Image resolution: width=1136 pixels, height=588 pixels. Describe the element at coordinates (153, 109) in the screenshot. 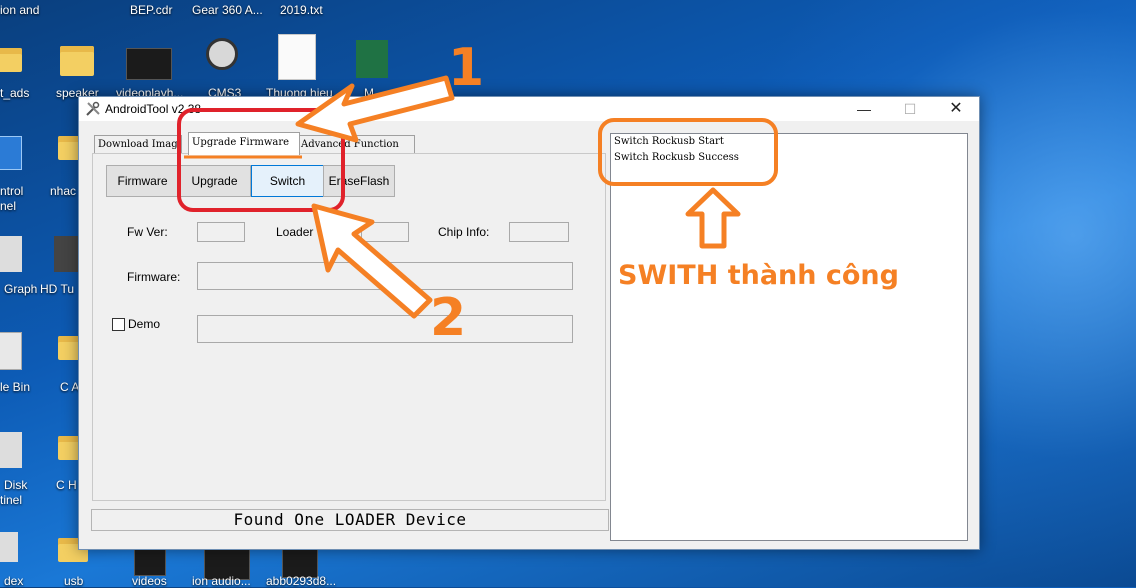

I see `window-title: AndroidTool v2.38` at that location.